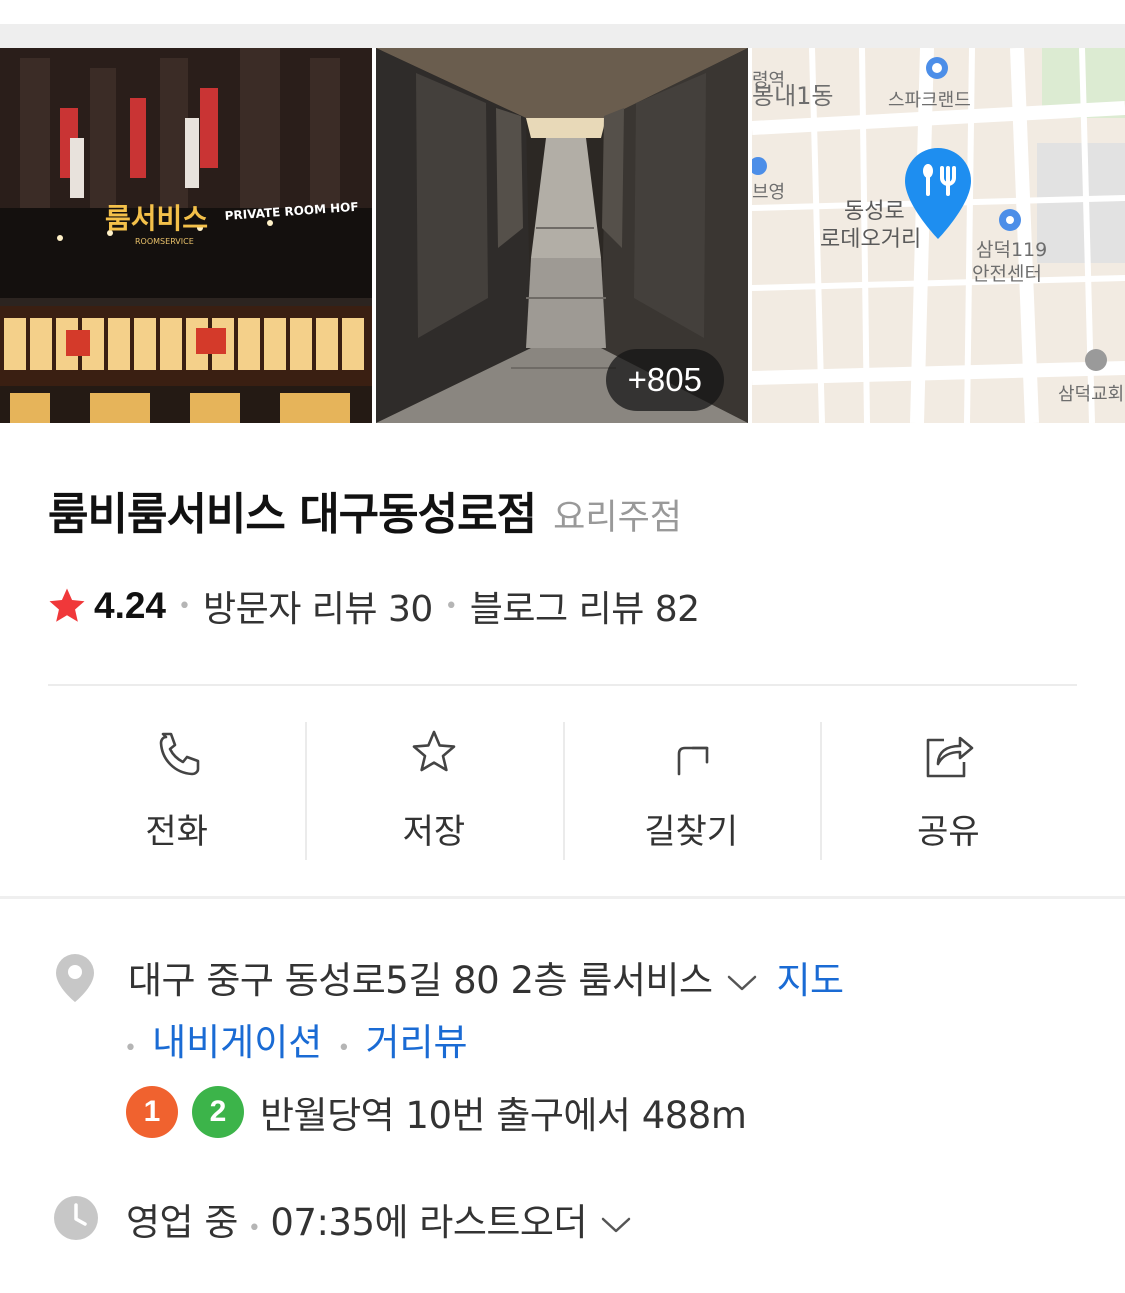 Image resolution: width=1125 pixels, height=1293 pixels. I want to click on address-row: 대구 중구 동성로5길 80 2층 룸서비스 지도, so click(568, 976).